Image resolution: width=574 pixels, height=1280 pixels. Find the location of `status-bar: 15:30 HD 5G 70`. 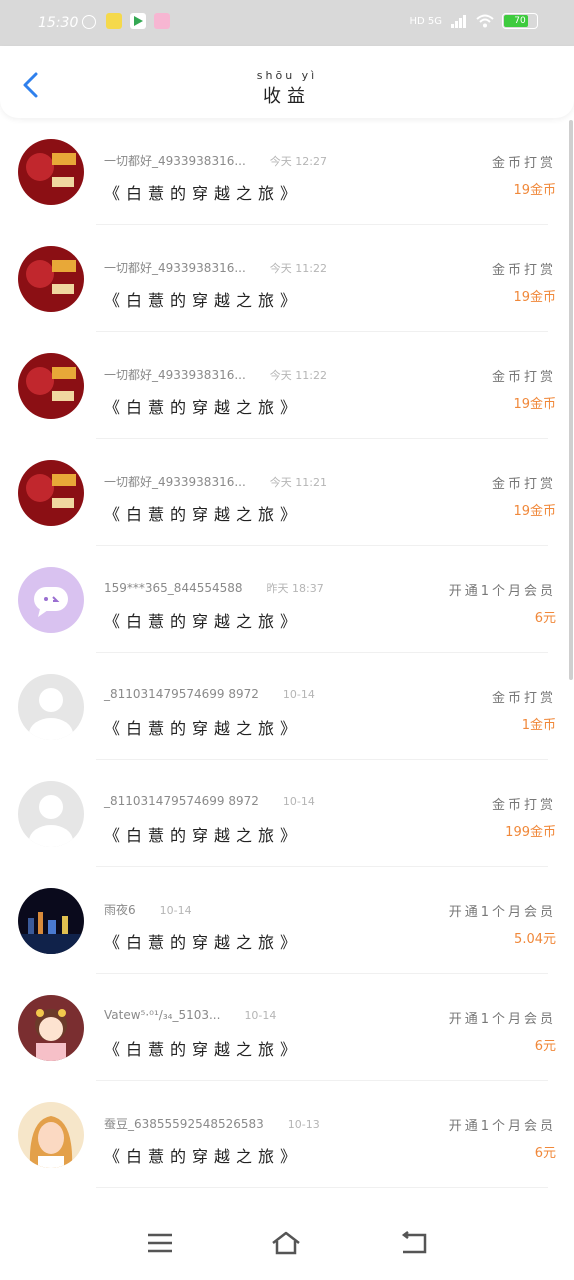

status-bar: 15:30 HD 5G 70 is located at coordinates (287, 23).